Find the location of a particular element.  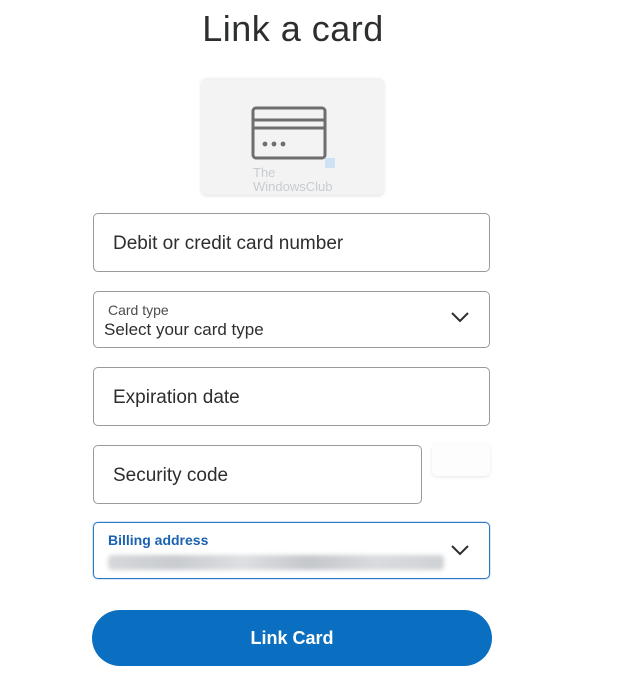

expiration-date-placeholder: Expiration date is located at coordinates (176, 397).